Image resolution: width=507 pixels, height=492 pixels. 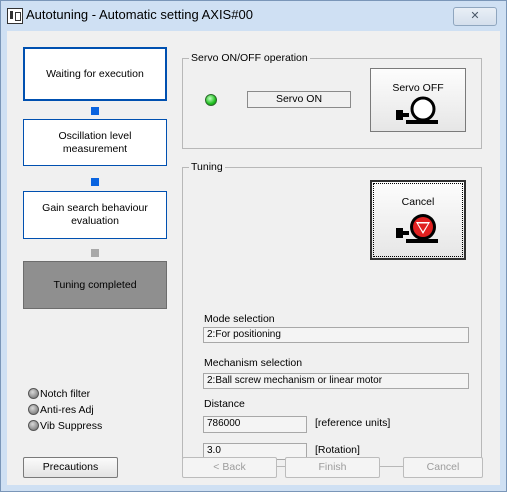 I want to click on step-label: Tuning completed, so click(x=95, y=284).